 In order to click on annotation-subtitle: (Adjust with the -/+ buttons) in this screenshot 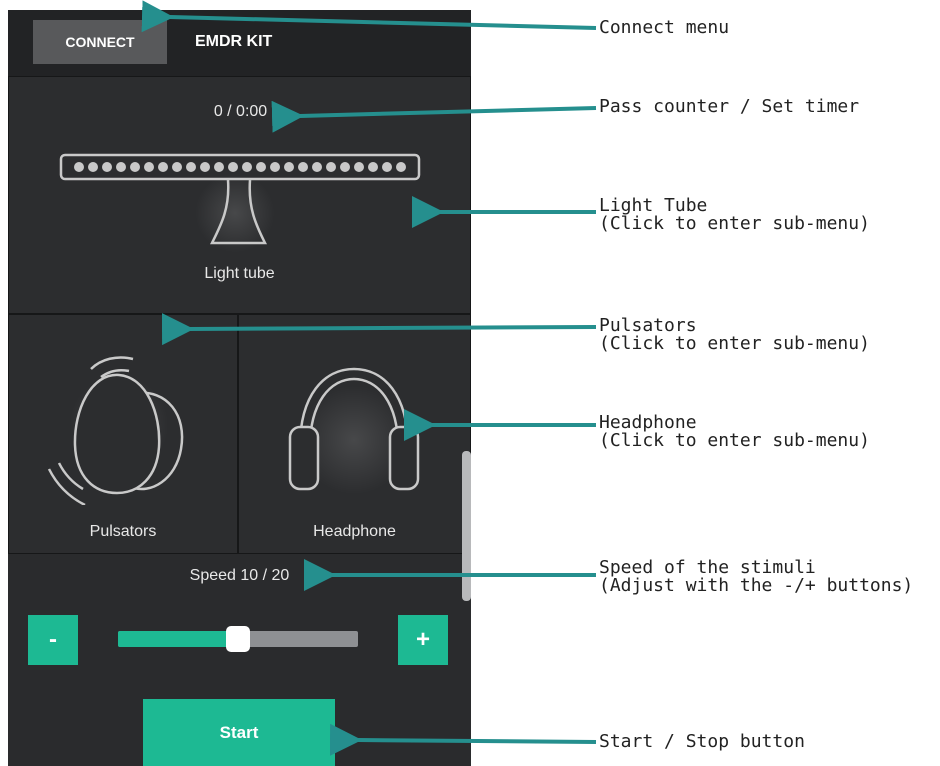, I will do `click(756, 585)`.